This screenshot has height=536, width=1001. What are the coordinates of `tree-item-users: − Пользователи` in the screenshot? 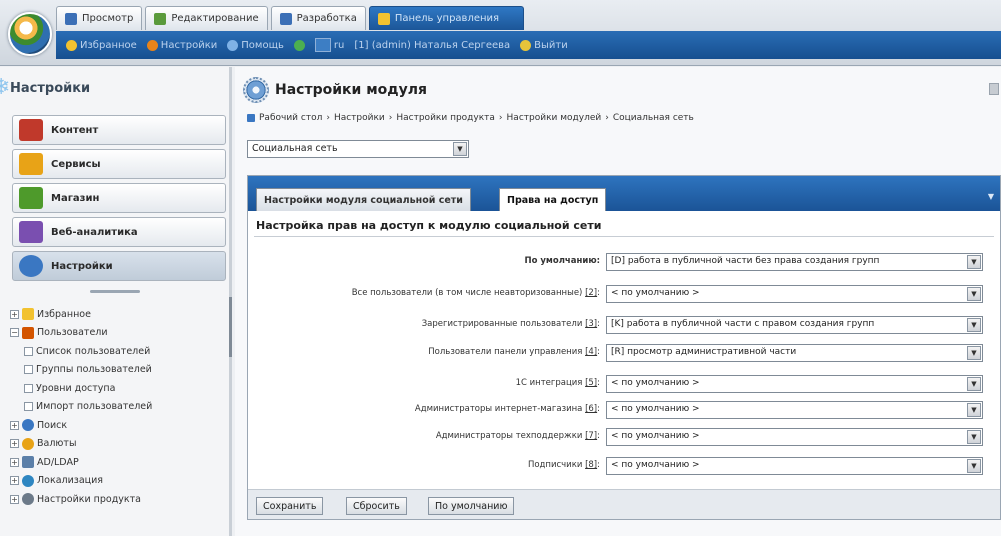 It's located at (117, 333).